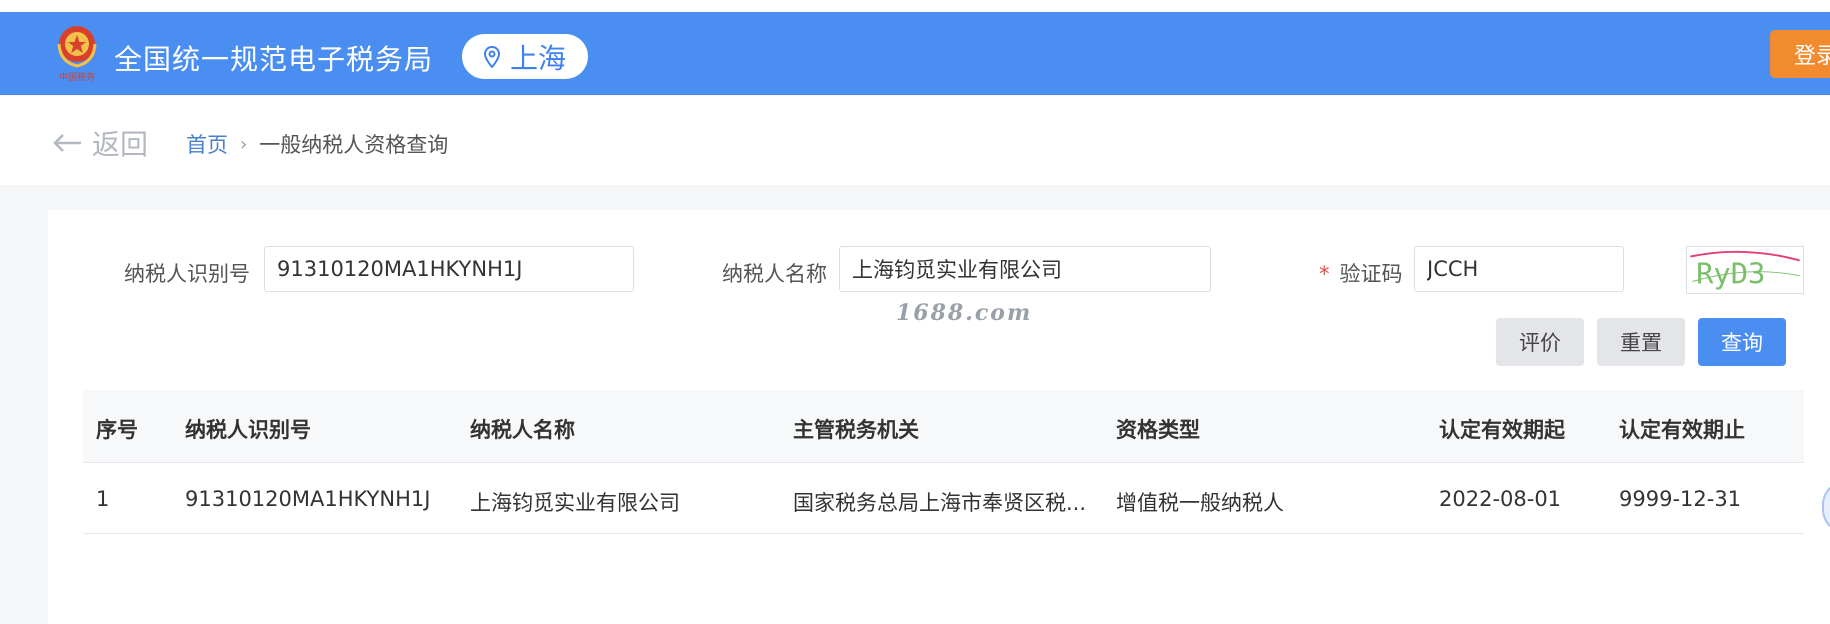 The image size is (1830, 624). Describe the element at coordinates (274, 59) in the screenshot. I see `site-title: 全国统一规范电子税务局` at that location.